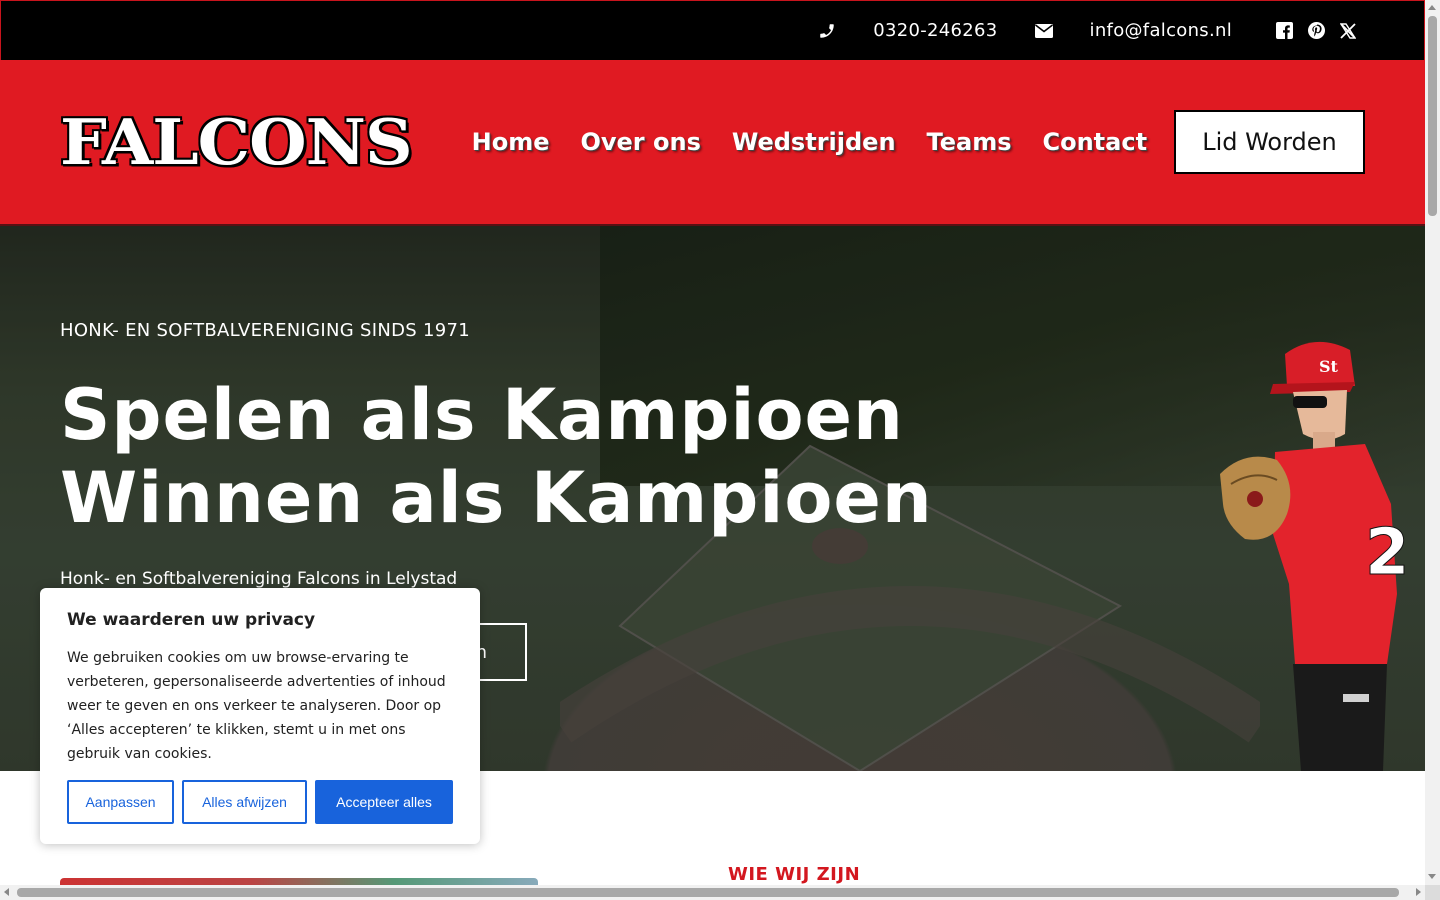 The image size is (1440, 900). What do you see at coordinates (265, 330) in the screenshot?
I see `hero-kicker: HONK- EN SOFTBALVERENIGING SINDS 1971` at bounding box center [265, 330].